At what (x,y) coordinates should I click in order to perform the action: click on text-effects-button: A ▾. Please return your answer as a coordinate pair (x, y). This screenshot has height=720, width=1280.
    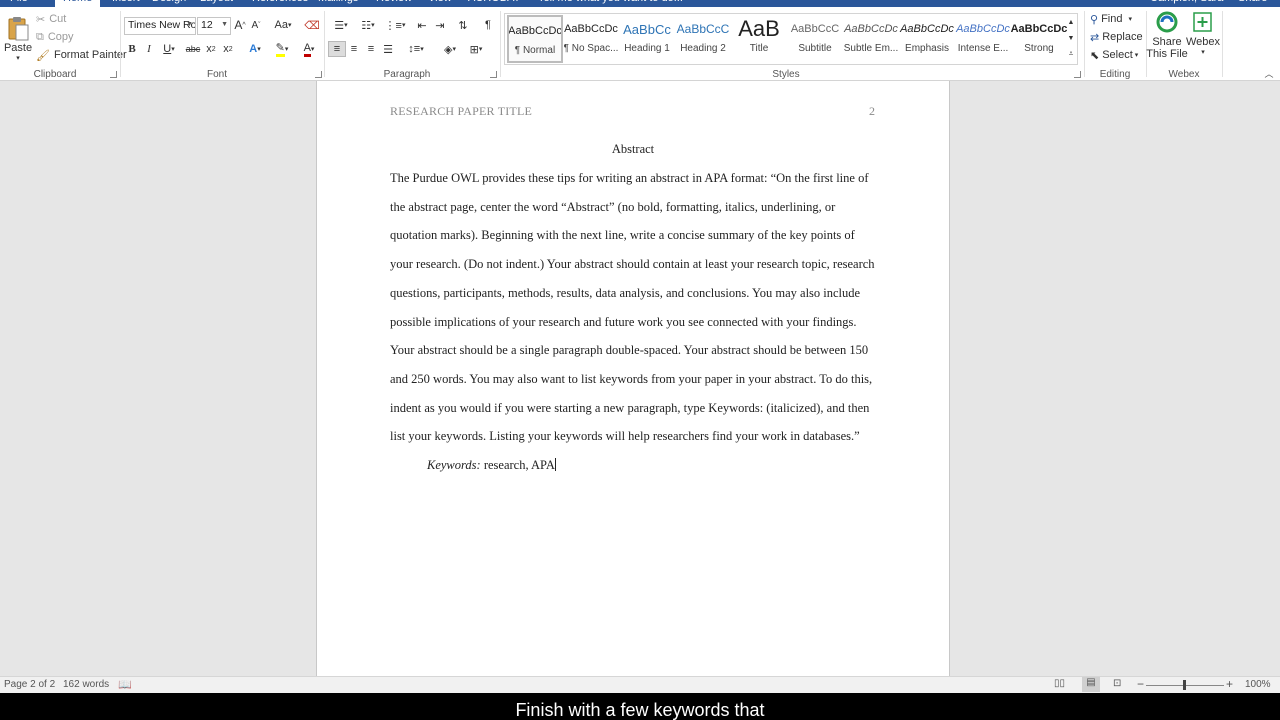
    Looking at the image, I should click on (255, 49).